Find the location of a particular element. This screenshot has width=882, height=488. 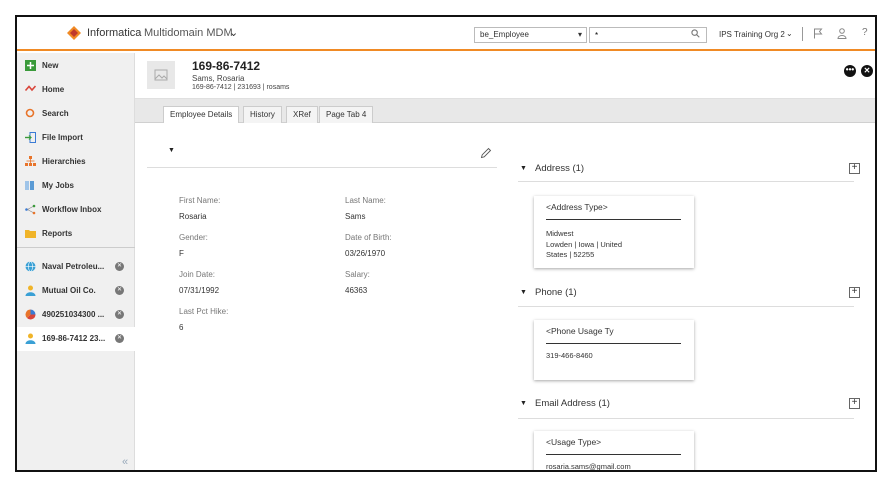

last-pct-hike-label: Last Pct Hike: is located at coordinates (204, 311).